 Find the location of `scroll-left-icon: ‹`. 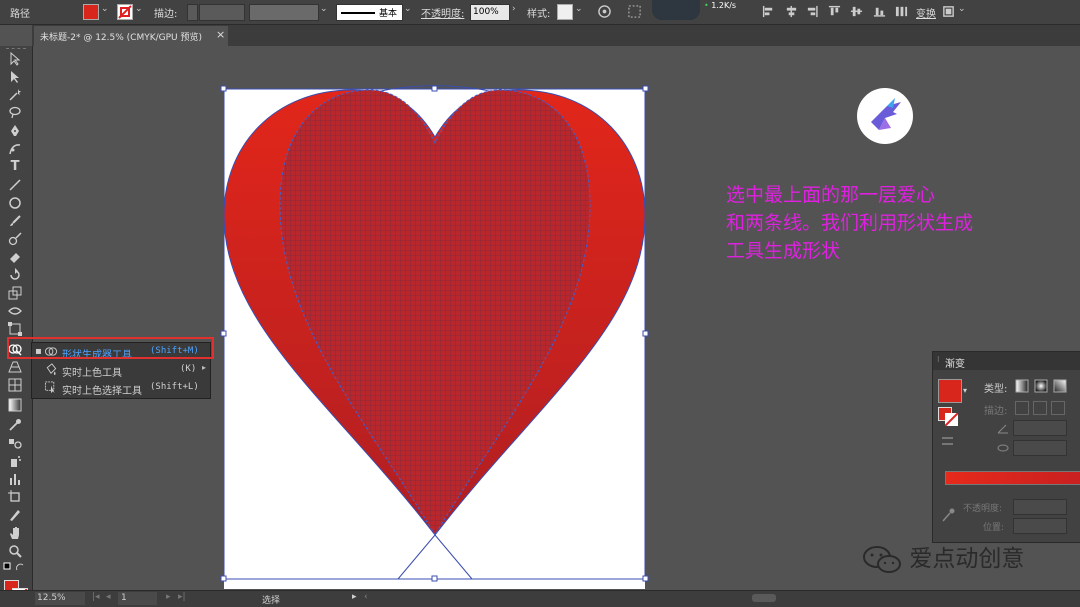

scroll-left-icon: ‹ is located at coordinates (366, 597).